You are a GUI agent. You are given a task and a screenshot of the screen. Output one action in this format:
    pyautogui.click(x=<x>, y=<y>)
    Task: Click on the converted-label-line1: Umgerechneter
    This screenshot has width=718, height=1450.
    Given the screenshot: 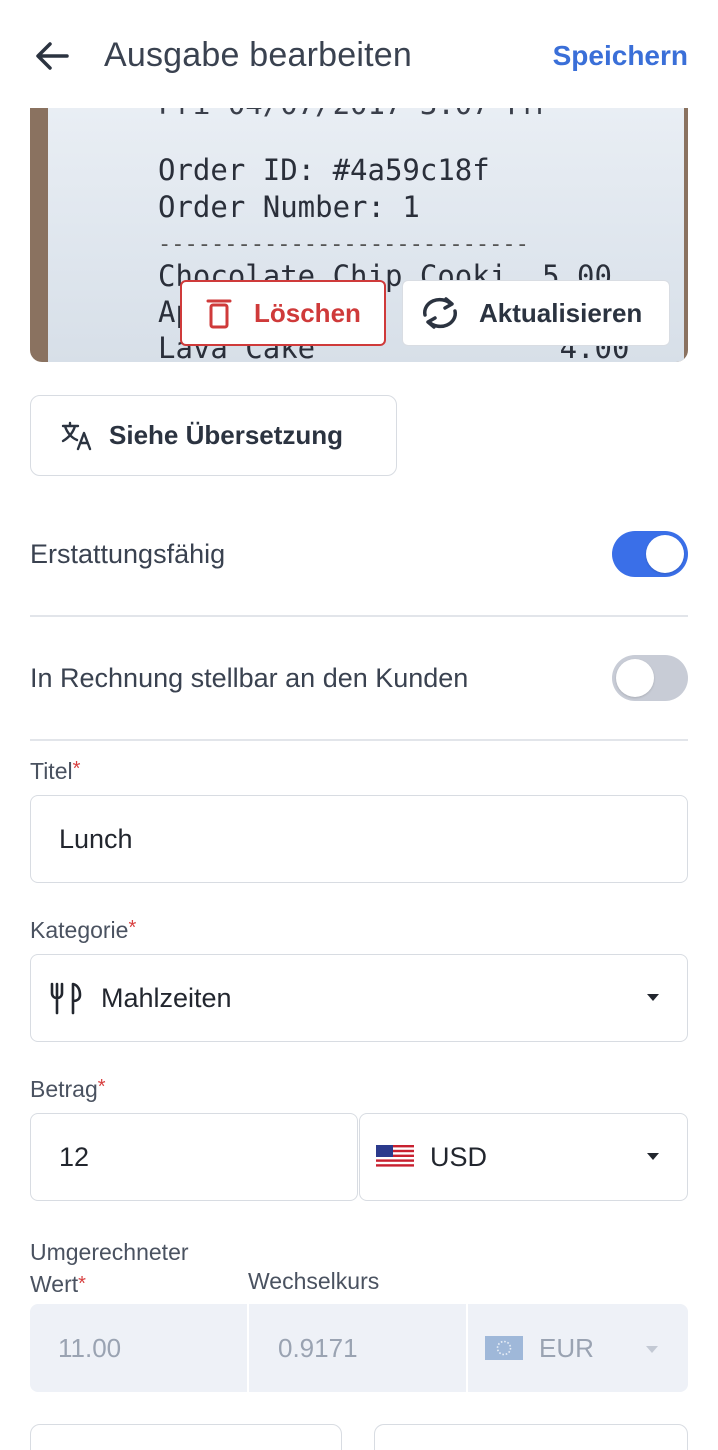 What is the action you would take?
    pyautogui.click(x=109, y=1252)
    